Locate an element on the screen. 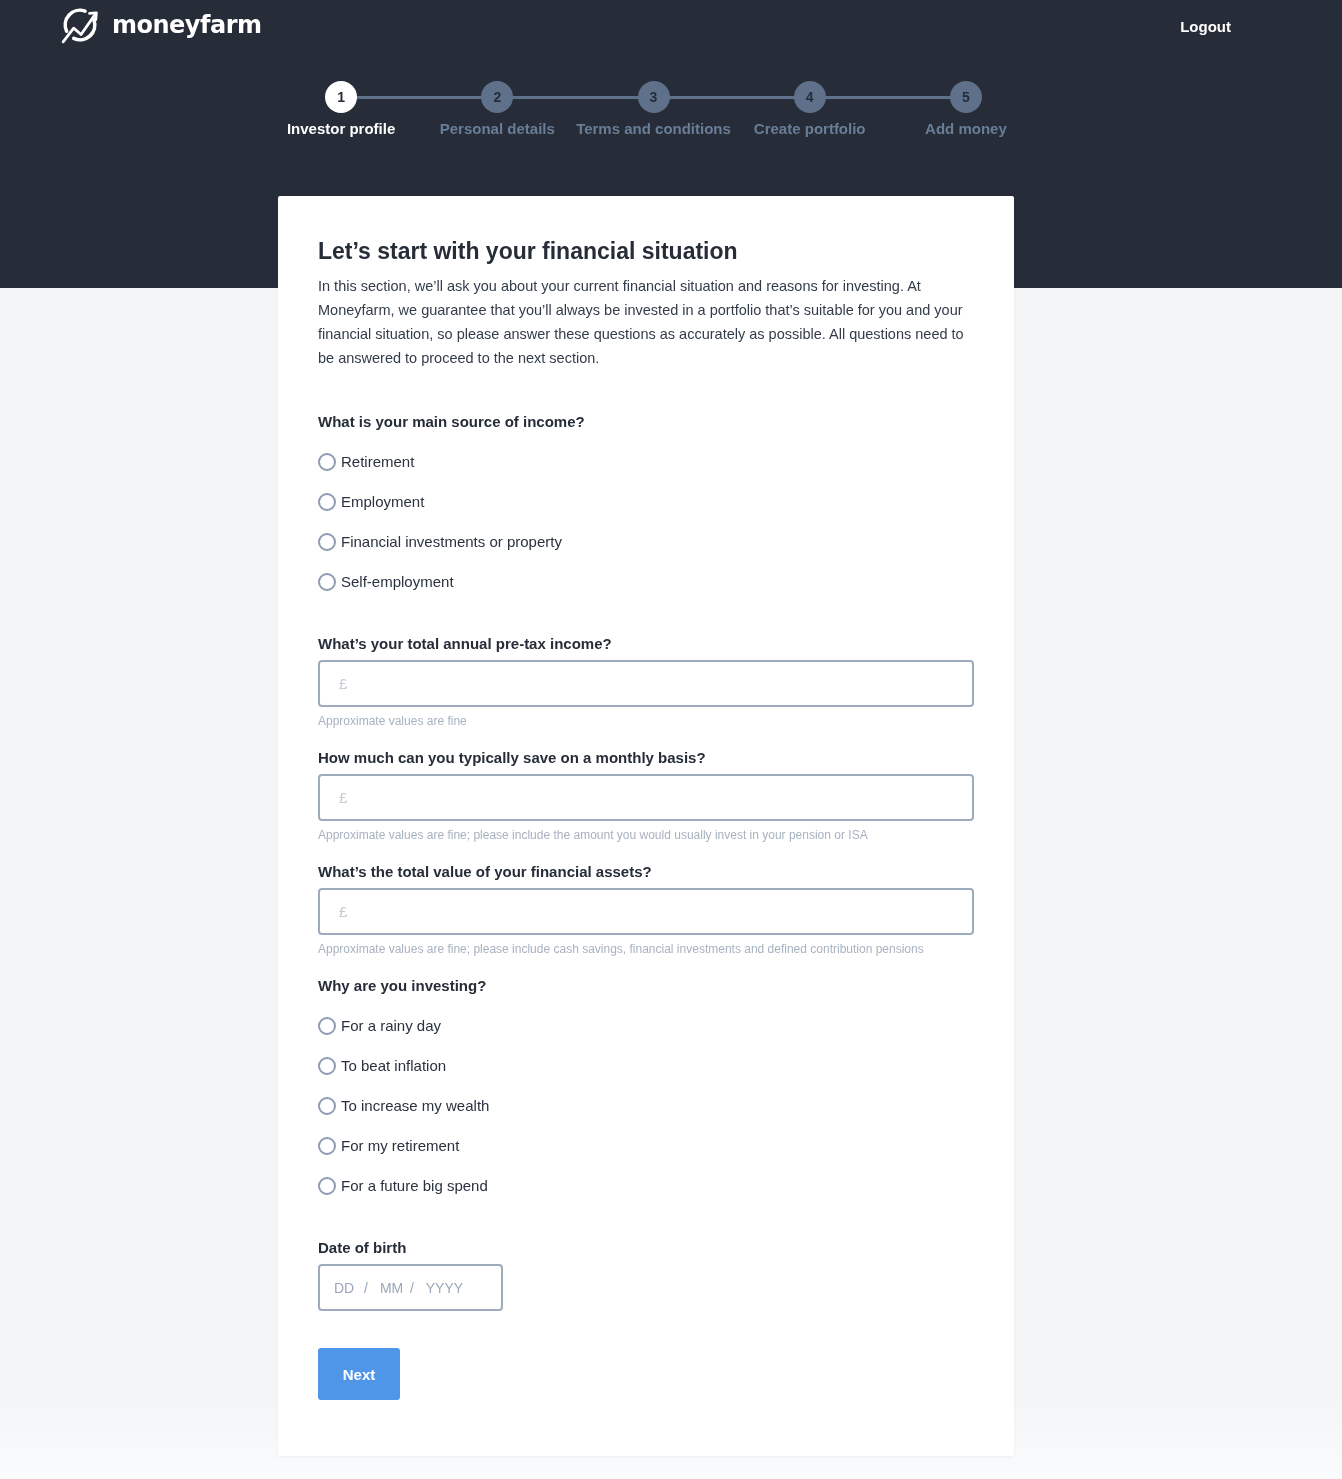 The height and width of the screenshot is (1479, 1342). step-circle: 3 is located at coordinates (653, 97).